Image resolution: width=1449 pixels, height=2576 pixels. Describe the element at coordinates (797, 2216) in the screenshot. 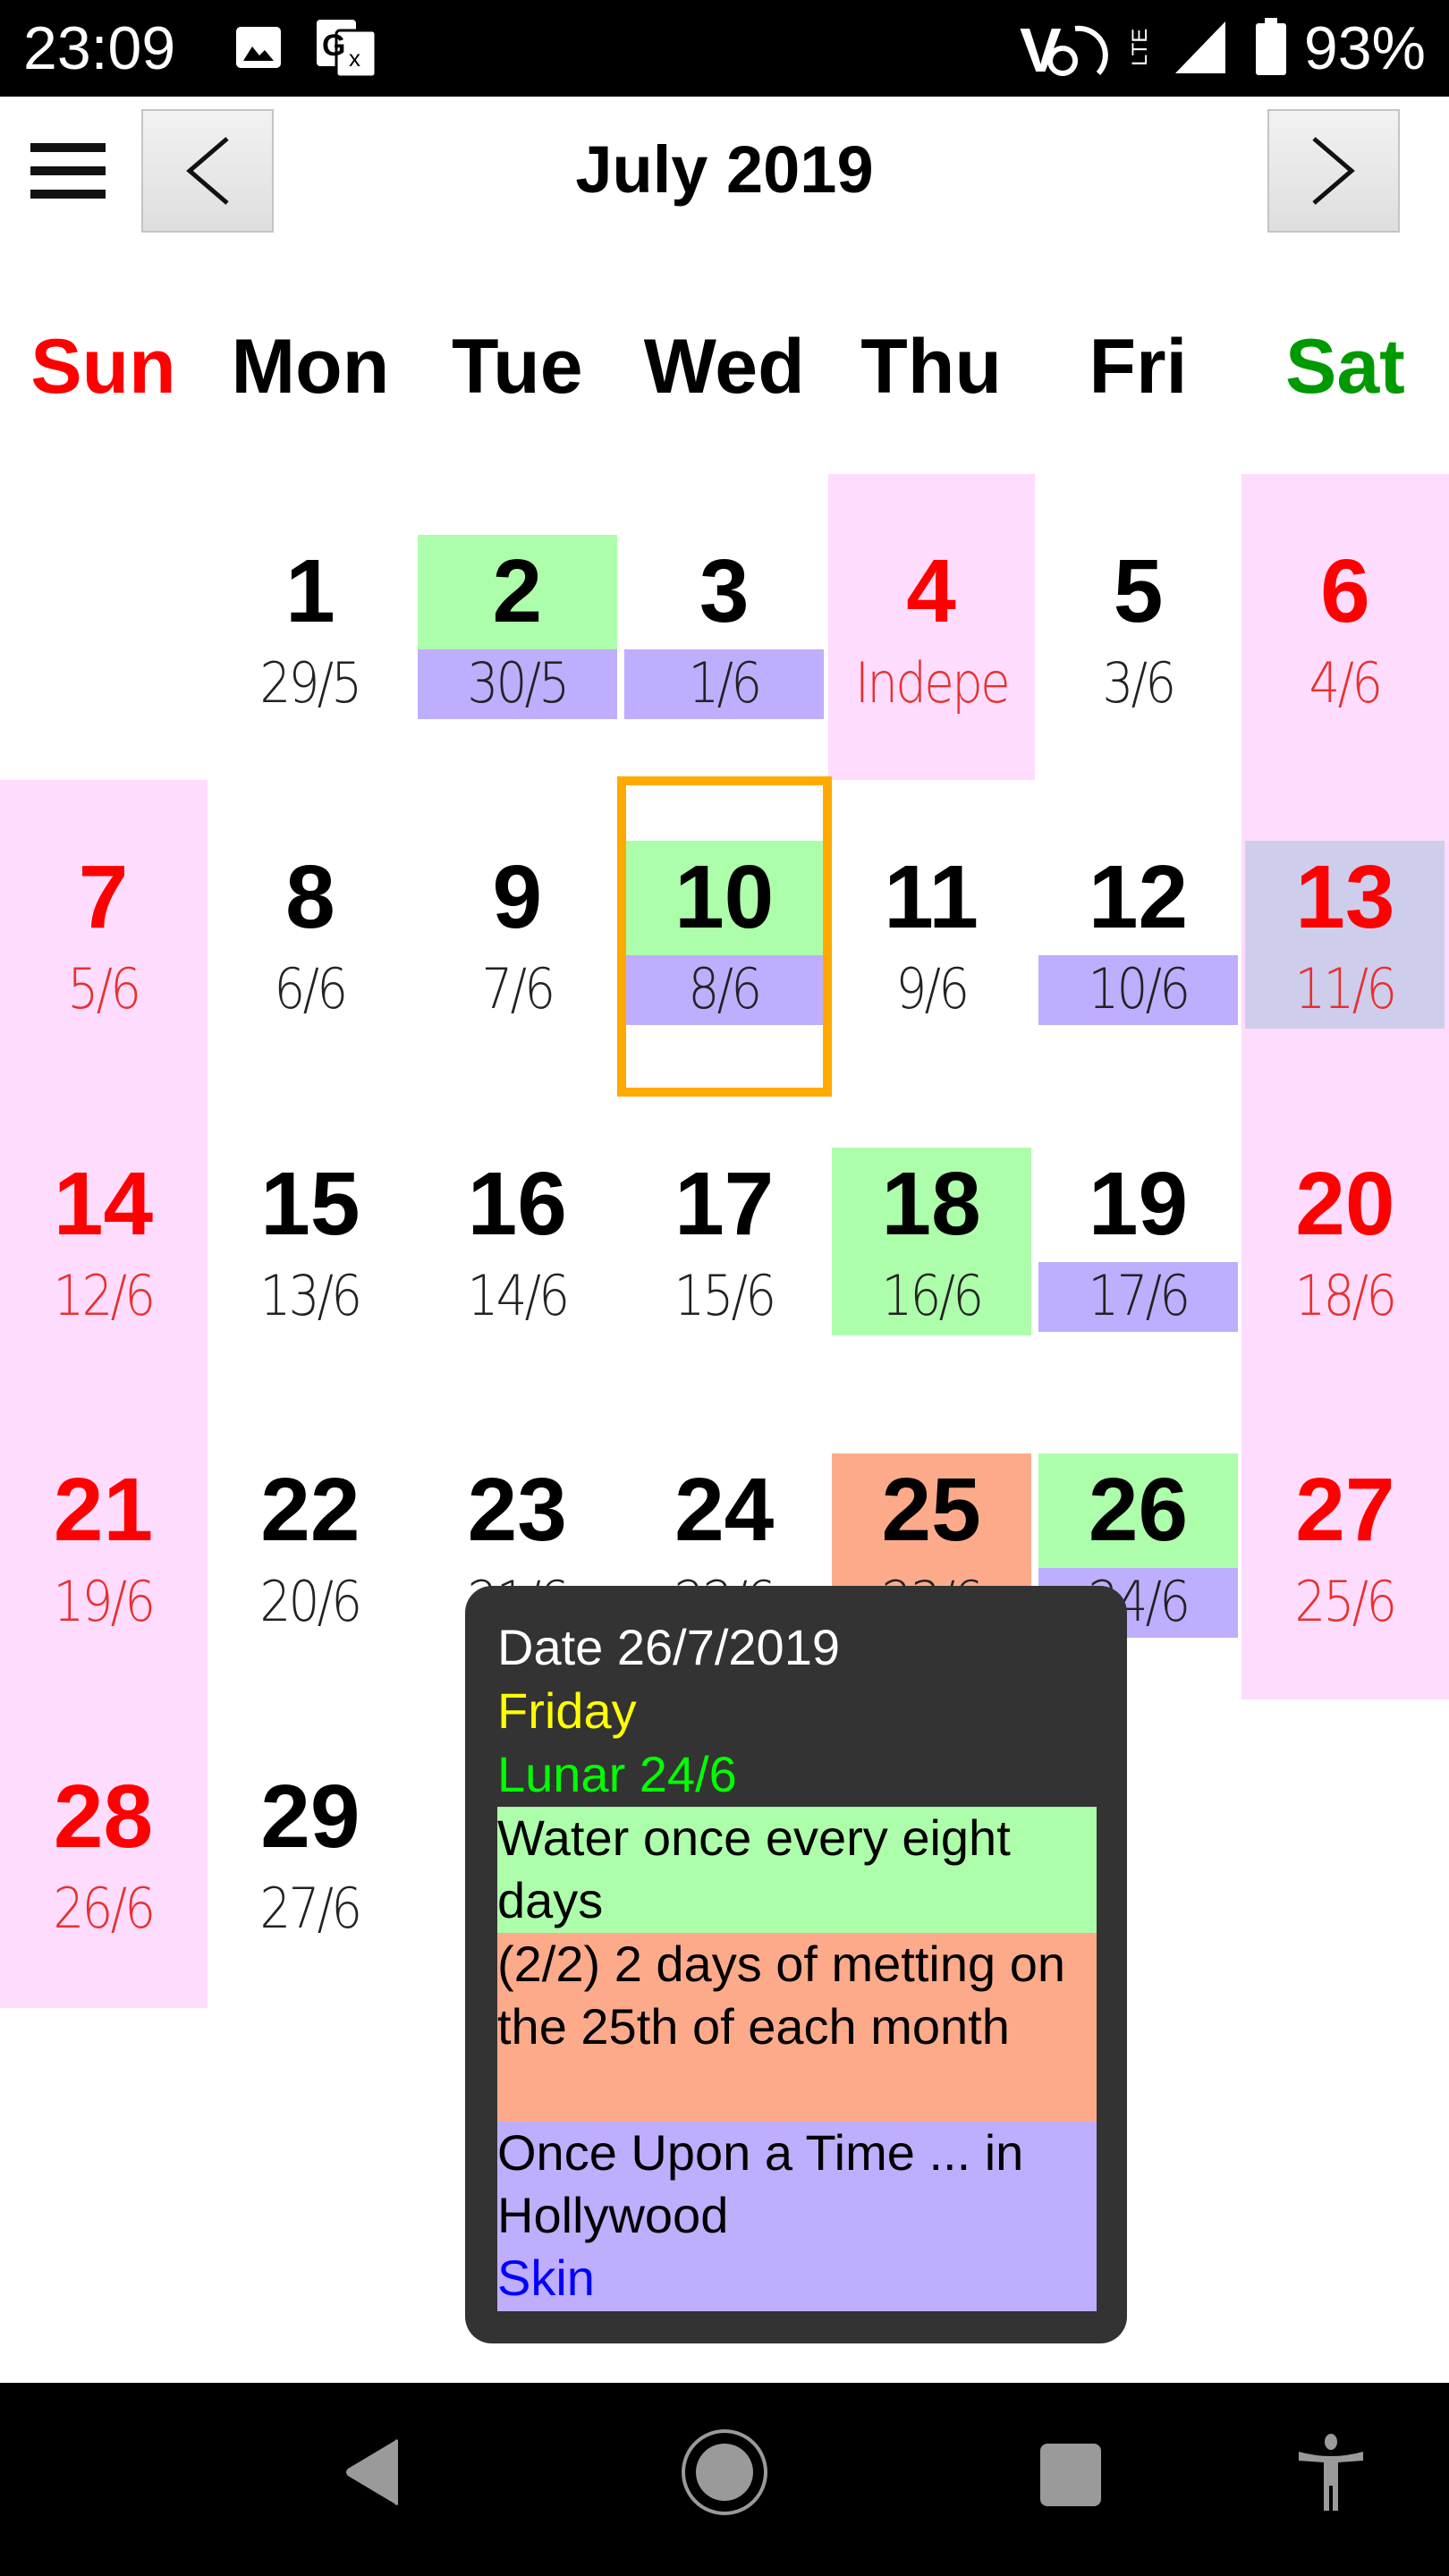

I see `popup-event-item: Once Upon a Time ... in Hollywood Skin` at that location.